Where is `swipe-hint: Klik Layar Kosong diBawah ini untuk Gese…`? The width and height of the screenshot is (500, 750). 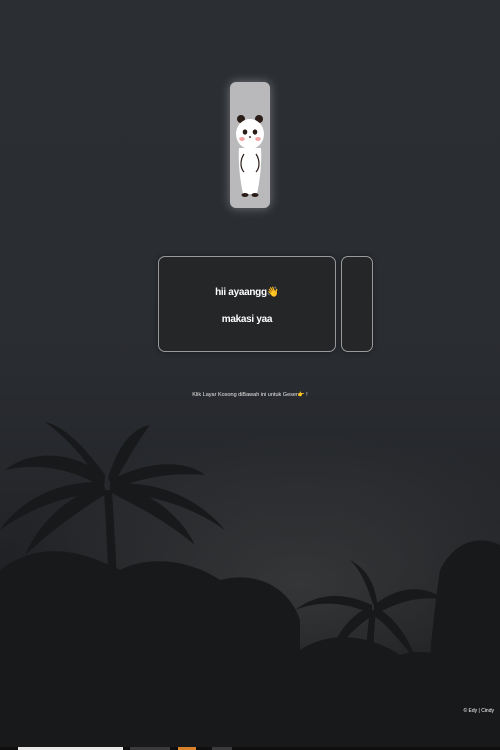
swipe-hint: Klik Layar Kosong diBawah ini untuk Gese… is located at coordinates (250, 395).